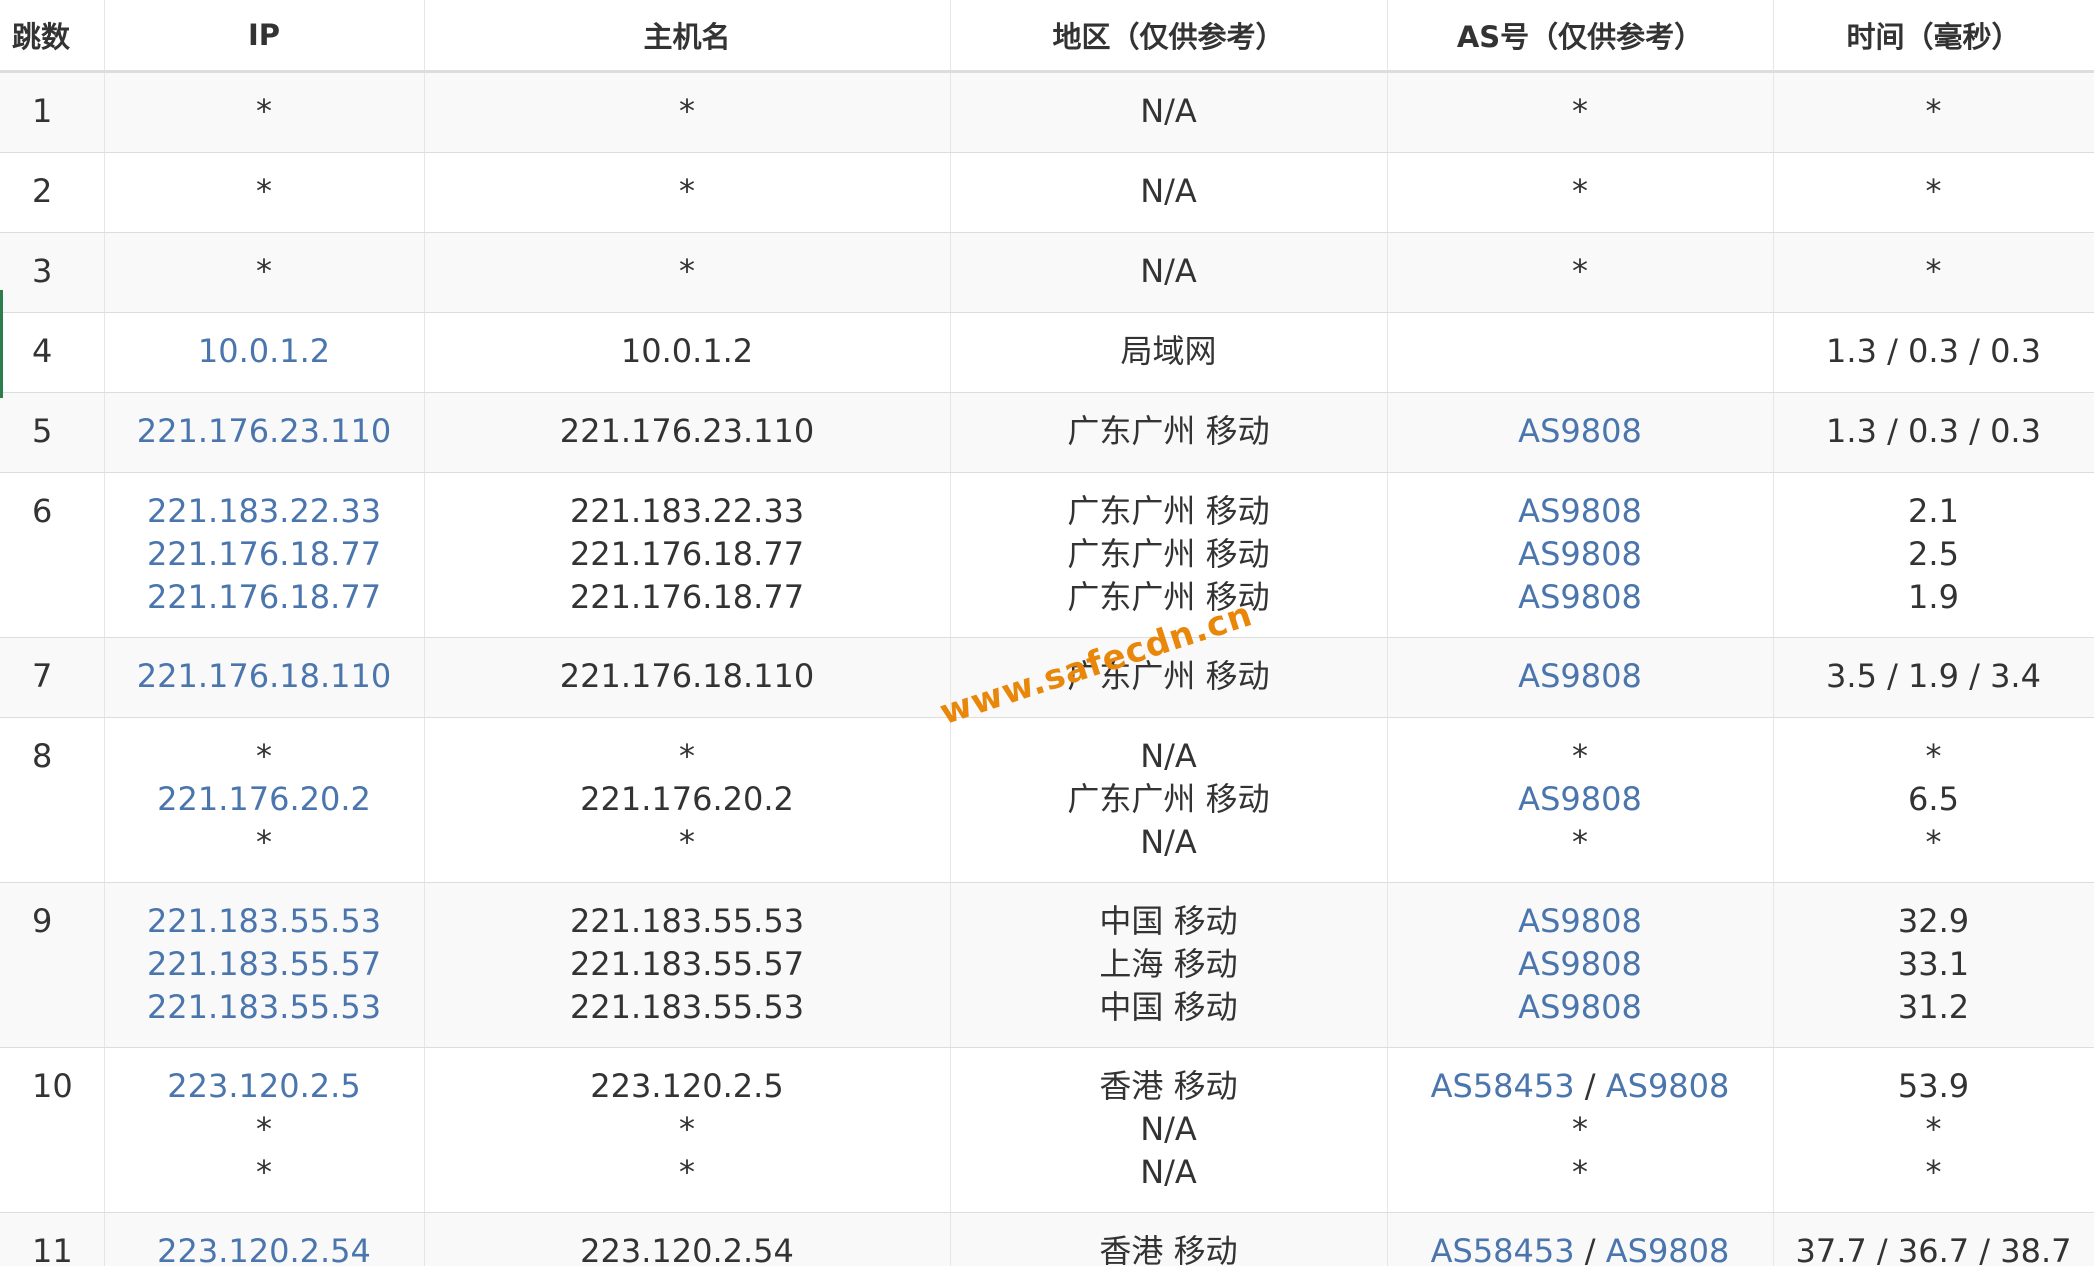 This screenshot has height=1266, width=2094. I want to click on hop-number: 9, so click(42, 921).